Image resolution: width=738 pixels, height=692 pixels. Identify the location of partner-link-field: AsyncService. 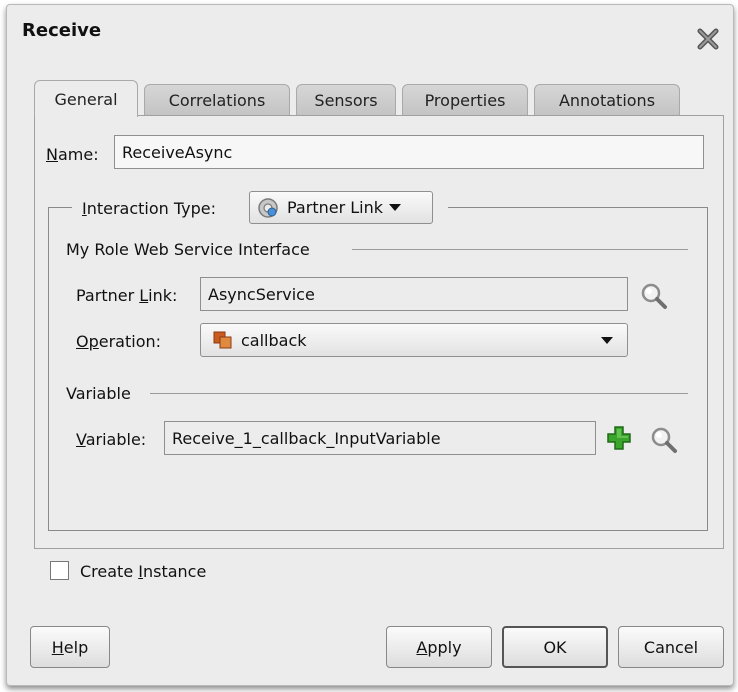
(414, 294).